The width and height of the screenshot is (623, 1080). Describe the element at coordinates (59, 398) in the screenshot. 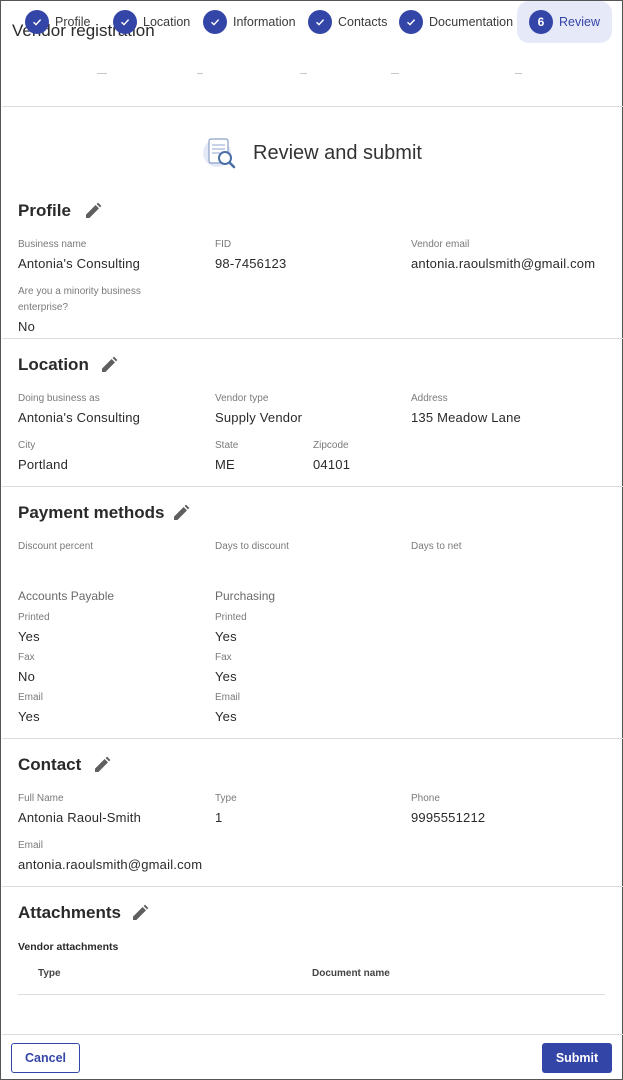

I see `dba-label: Doing business as` at that location.